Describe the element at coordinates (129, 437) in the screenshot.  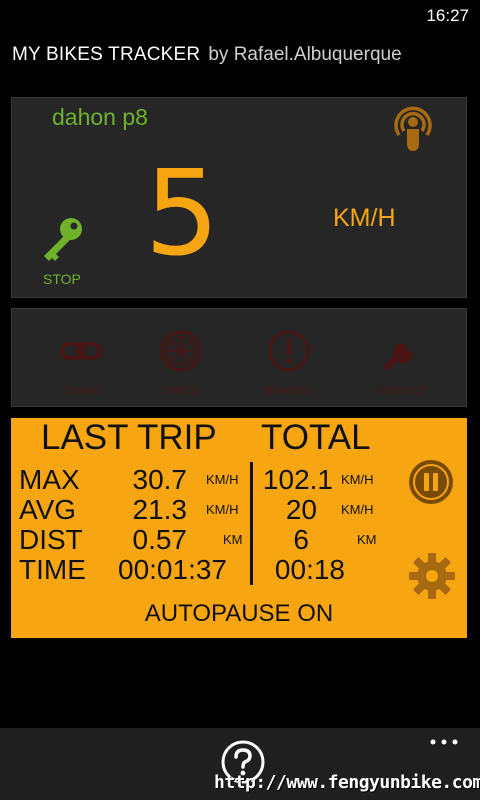
I see `last-trip-header: LAST TRIP` at that location.